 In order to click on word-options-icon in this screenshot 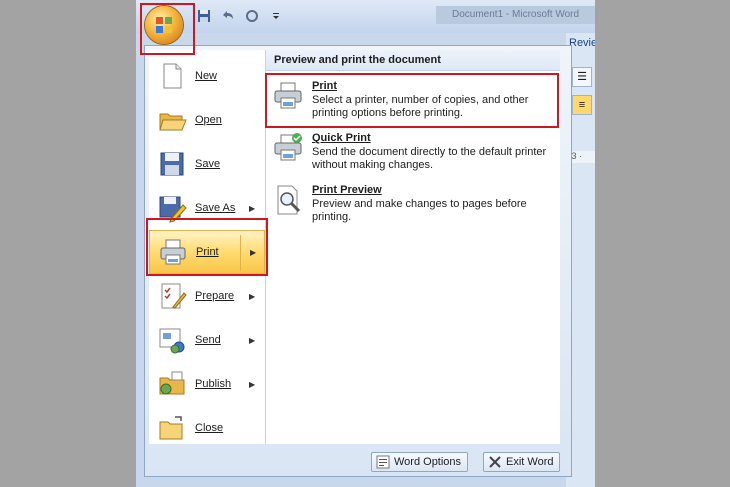, I will do `click(383, 462)`.